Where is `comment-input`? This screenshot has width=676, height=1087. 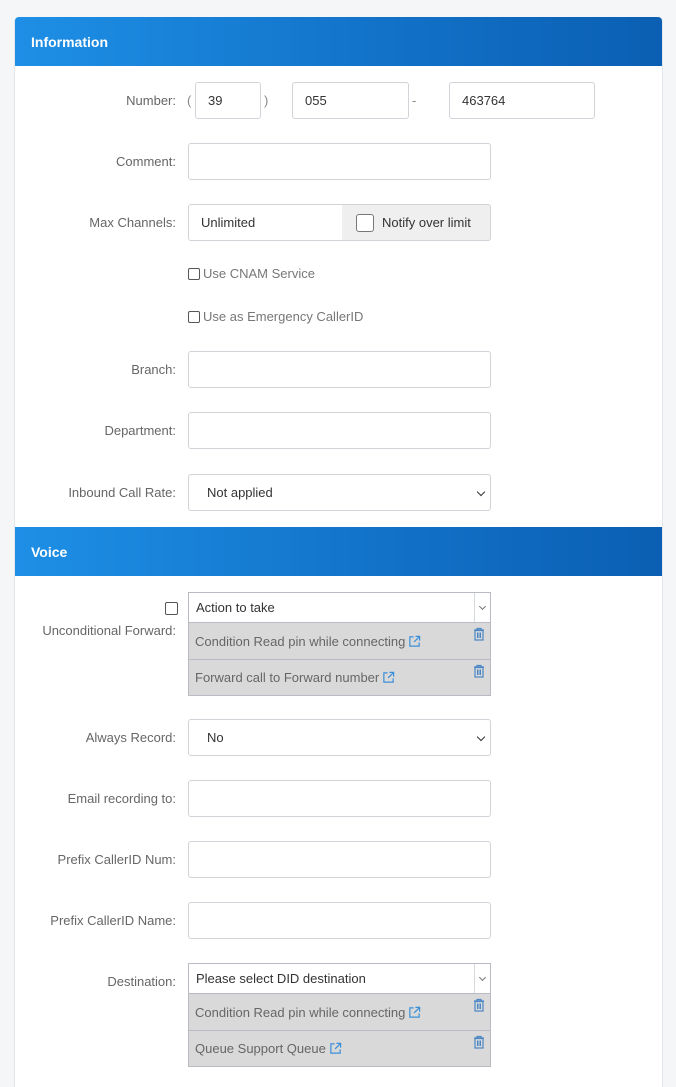
comment-input is located at coordinates (339, 161).